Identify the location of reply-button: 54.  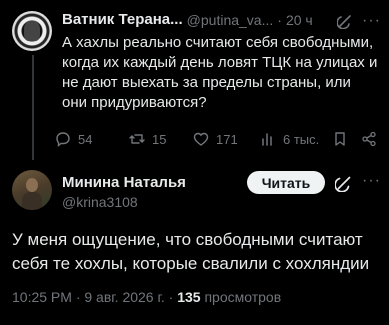
(73, 139).